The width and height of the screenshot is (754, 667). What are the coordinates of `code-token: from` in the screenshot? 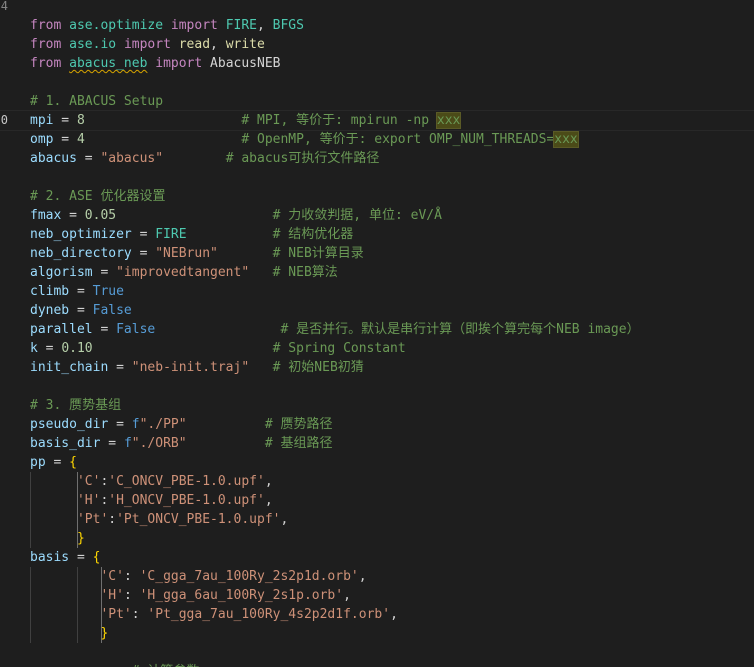 It's located at (46, 25).